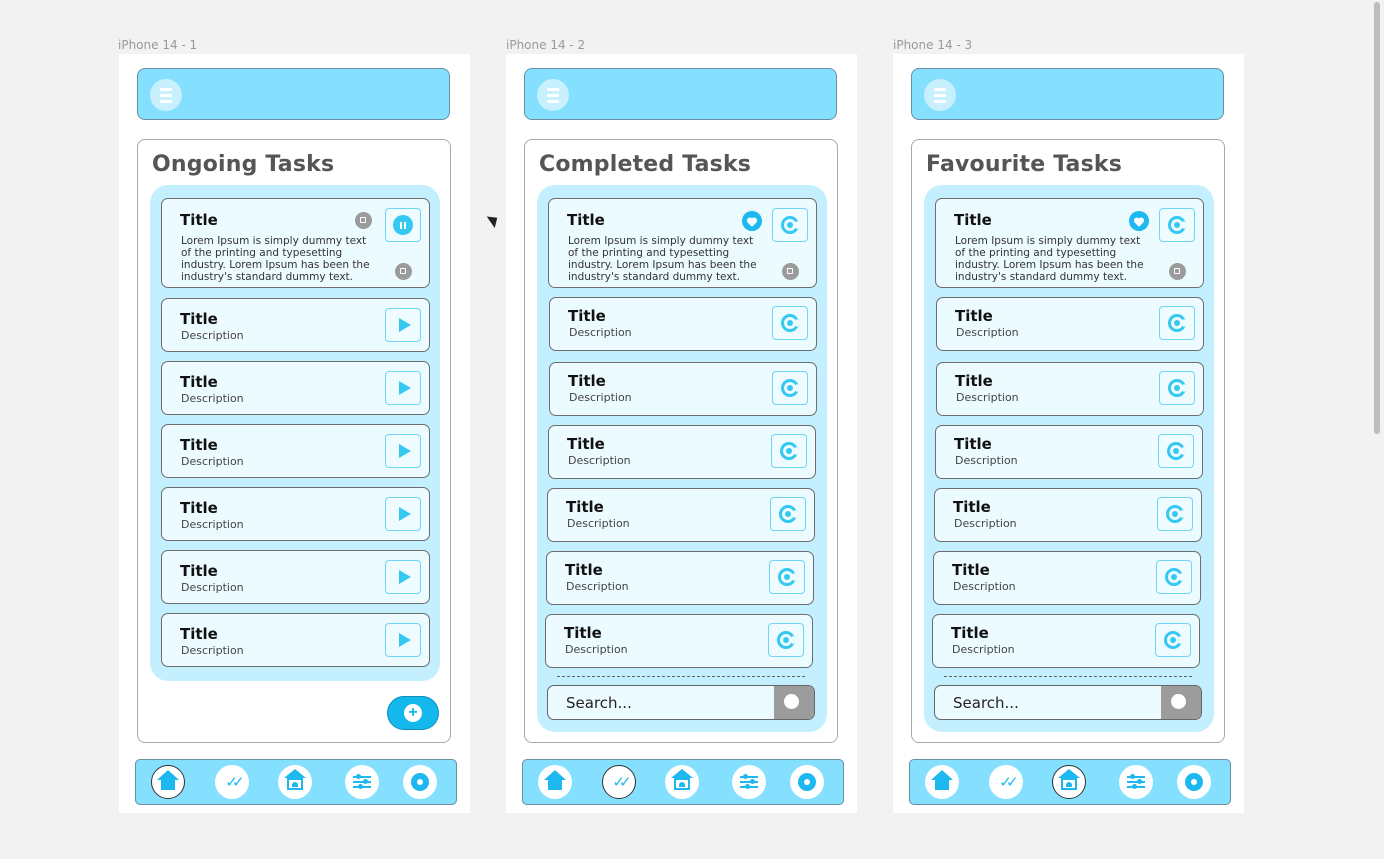 This screenshot has width=1384, height=859. What do you see at coordinates (681, 676) in the screenshot?
I see `divider` at bounding box center [681, 676].